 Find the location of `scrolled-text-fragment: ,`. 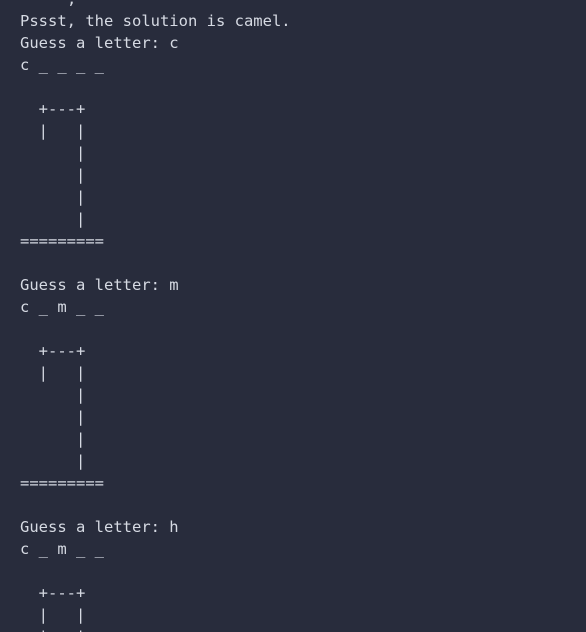

scrolled-text-fragment: , is located at coordinates (71, 3).